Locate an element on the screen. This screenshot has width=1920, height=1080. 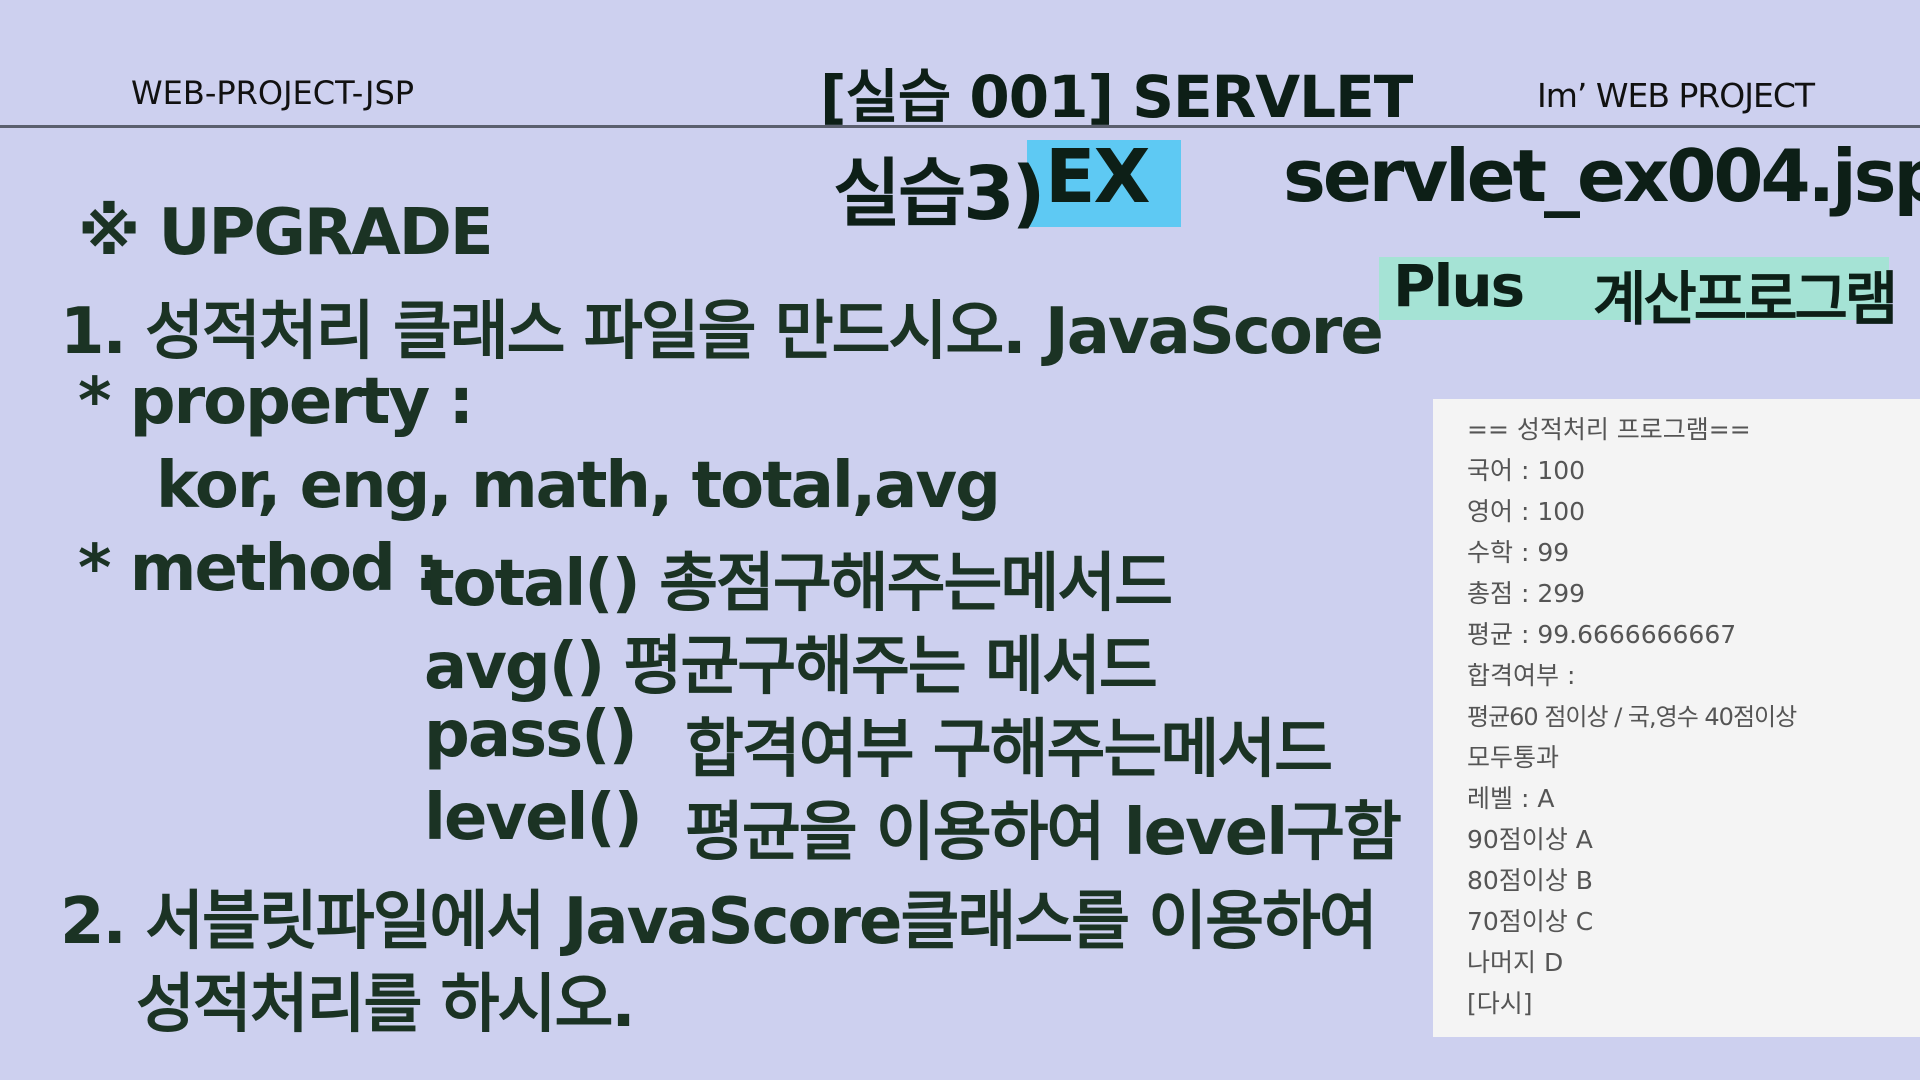
plus-title: 계산프로그램 is located at coordinates (1745, 299).